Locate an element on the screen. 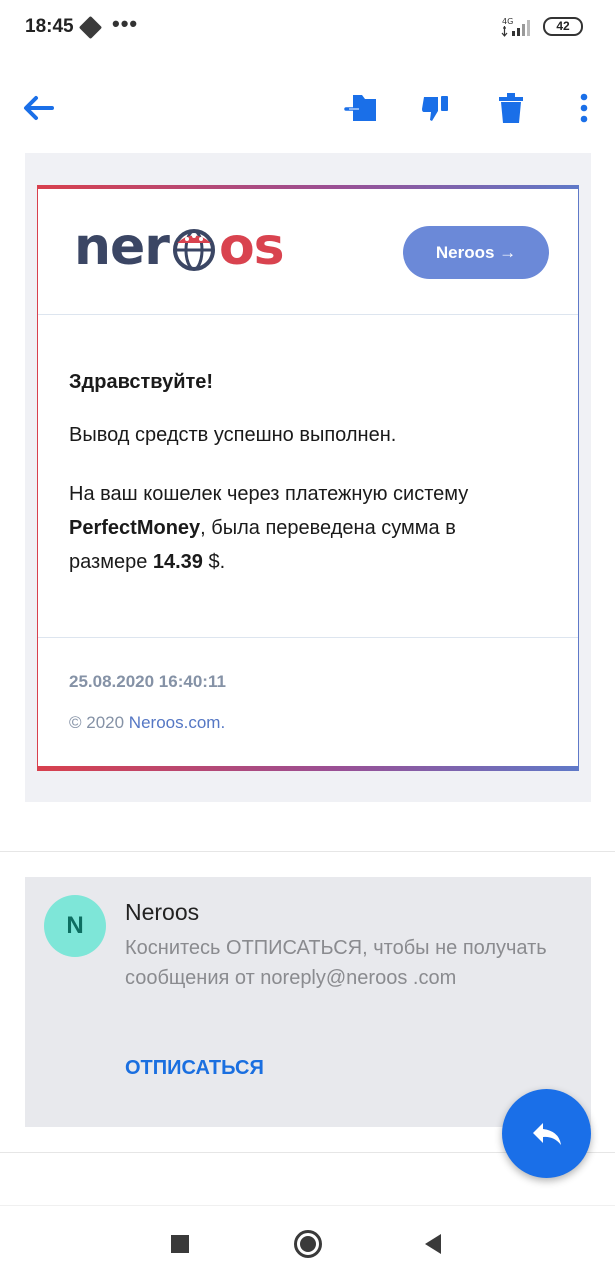  delete-button is located at coordinates (511, 108).